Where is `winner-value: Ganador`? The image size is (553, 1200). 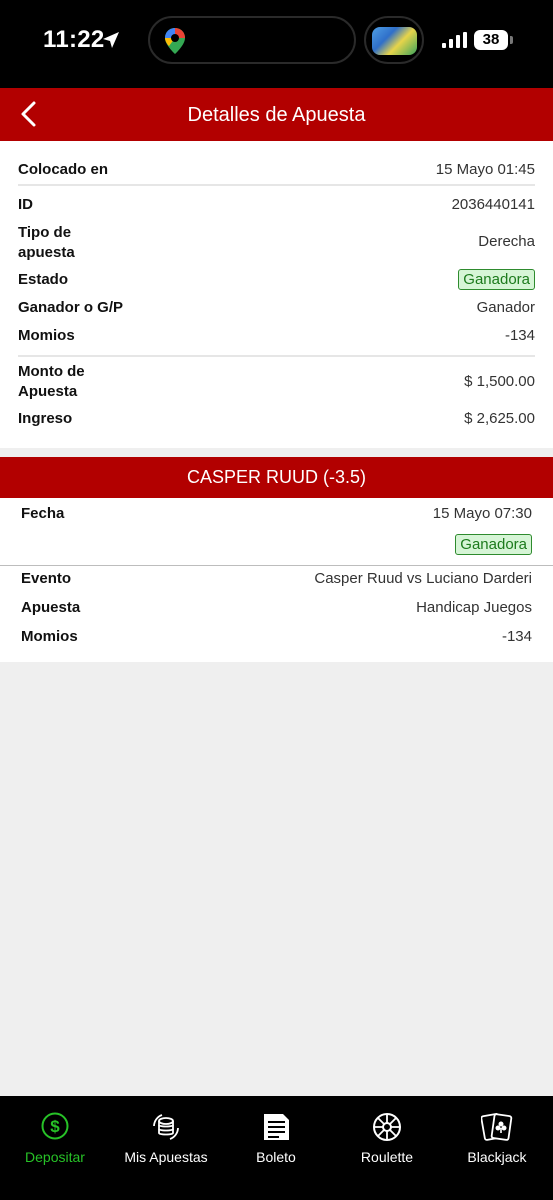 winner-value: Ganador is located at coordinates (505, 307).